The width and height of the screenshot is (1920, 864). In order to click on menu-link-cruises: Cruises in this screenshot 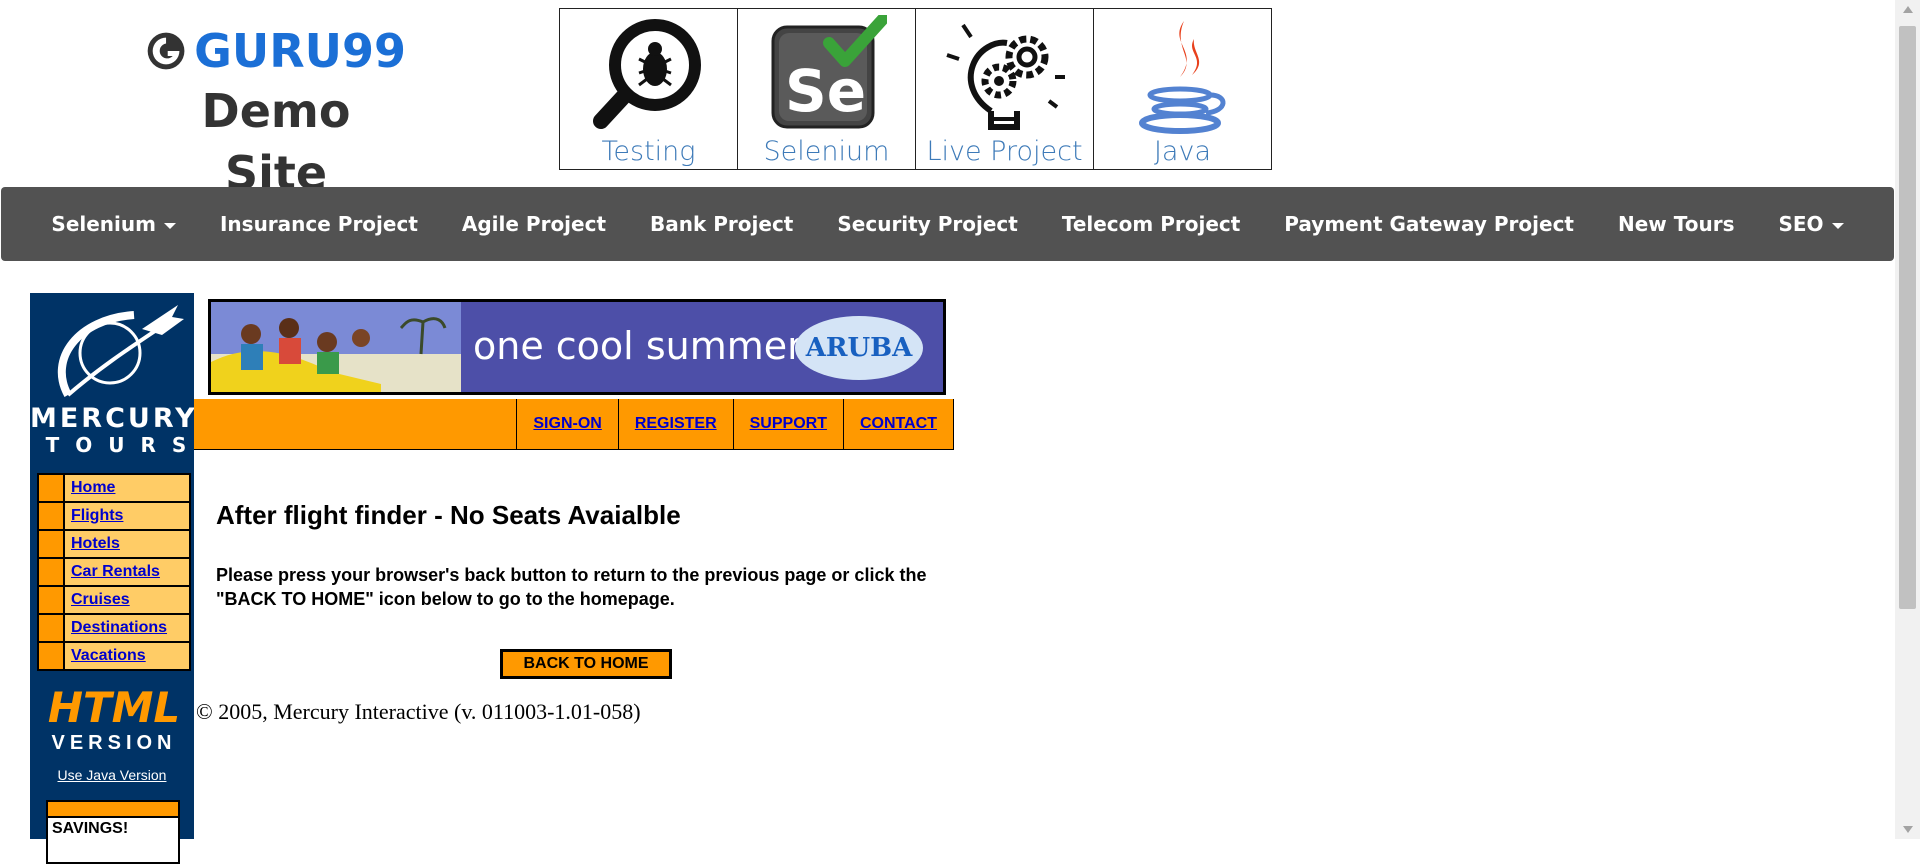, I will do `click(97, 600)`.